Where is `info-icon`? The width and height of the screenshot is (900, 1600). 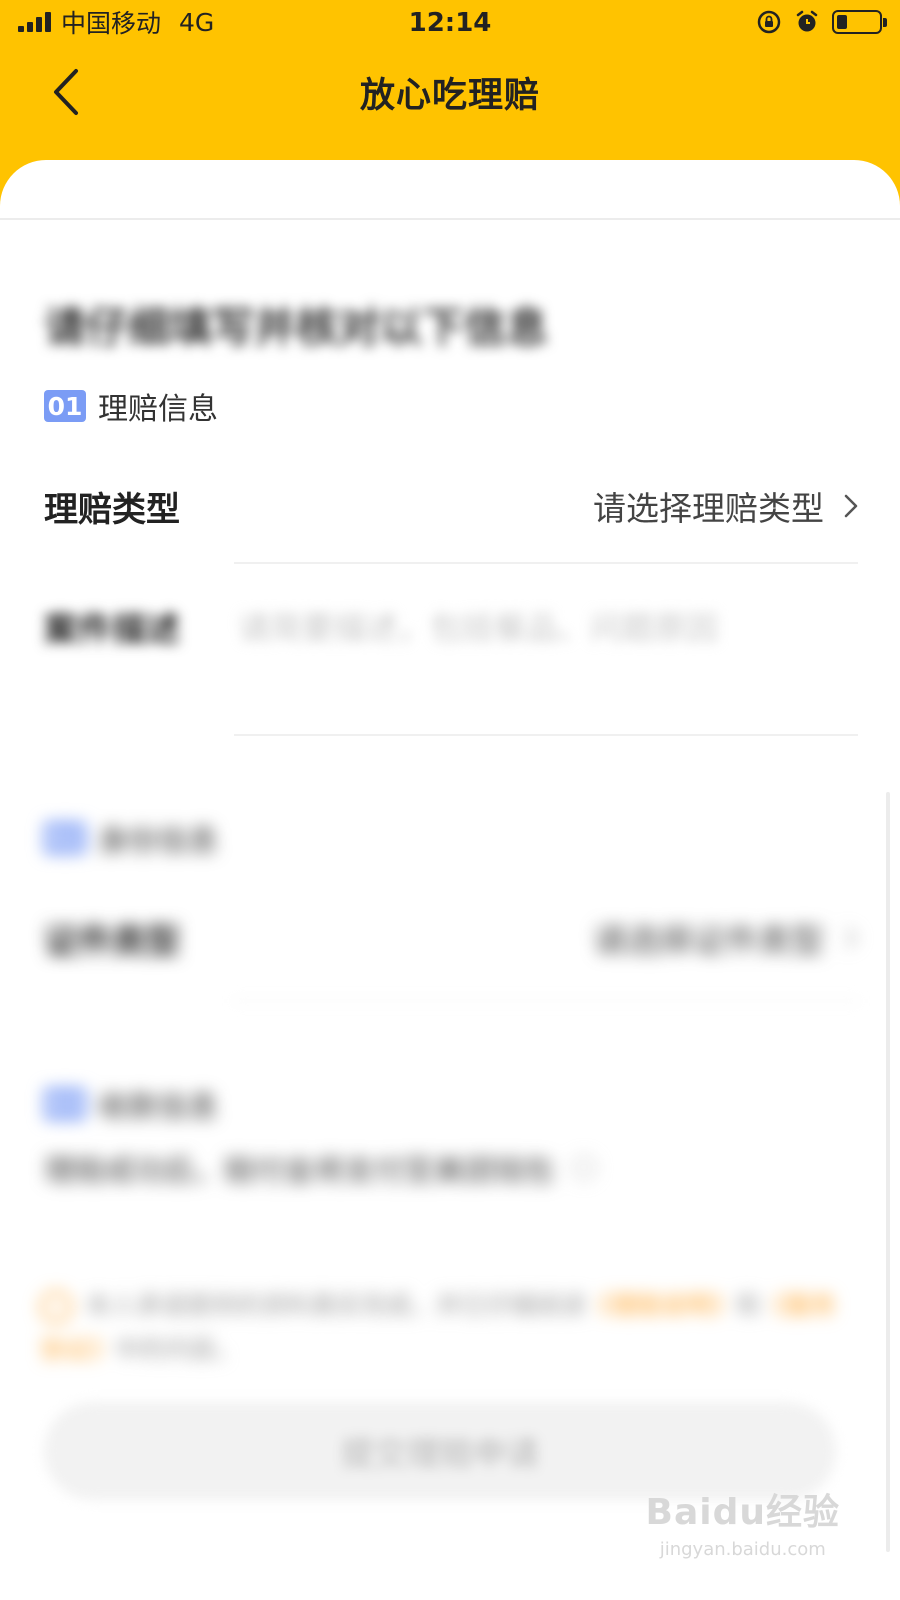 info-icon is located at coordinates (584, 1168).